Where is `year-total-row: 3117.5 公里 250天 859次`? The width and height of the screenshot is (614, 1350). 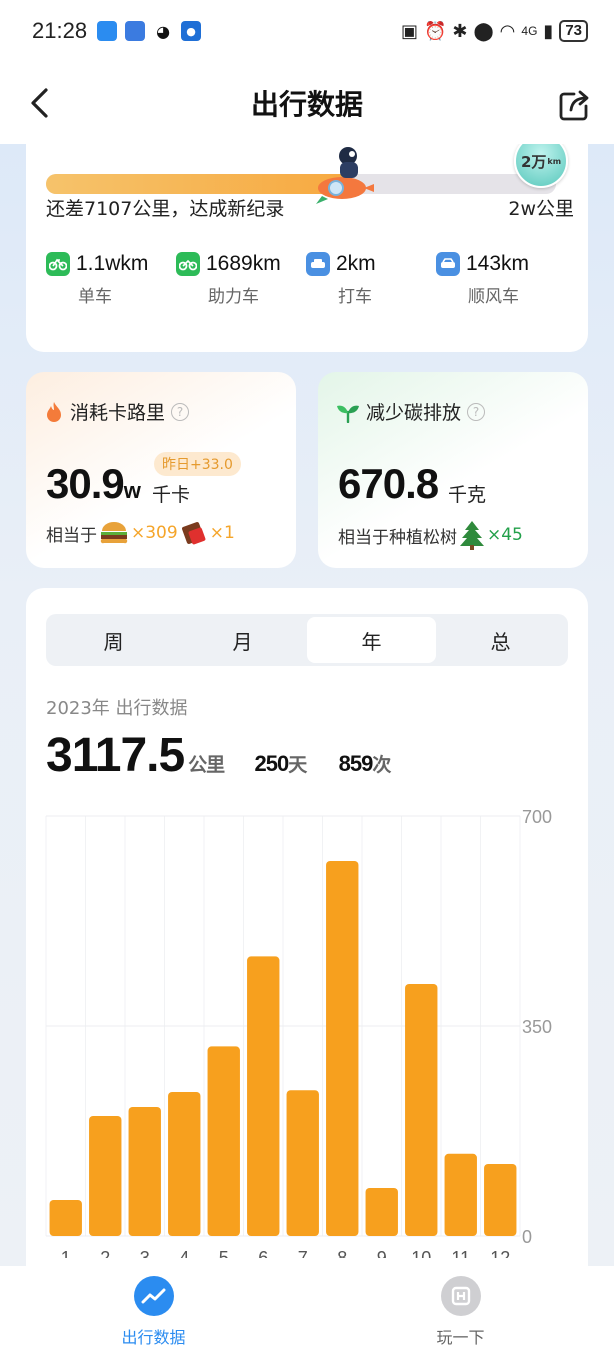
year-total-row: 3117.5 公里 250天 859次 is located at coordinates (218, 755).